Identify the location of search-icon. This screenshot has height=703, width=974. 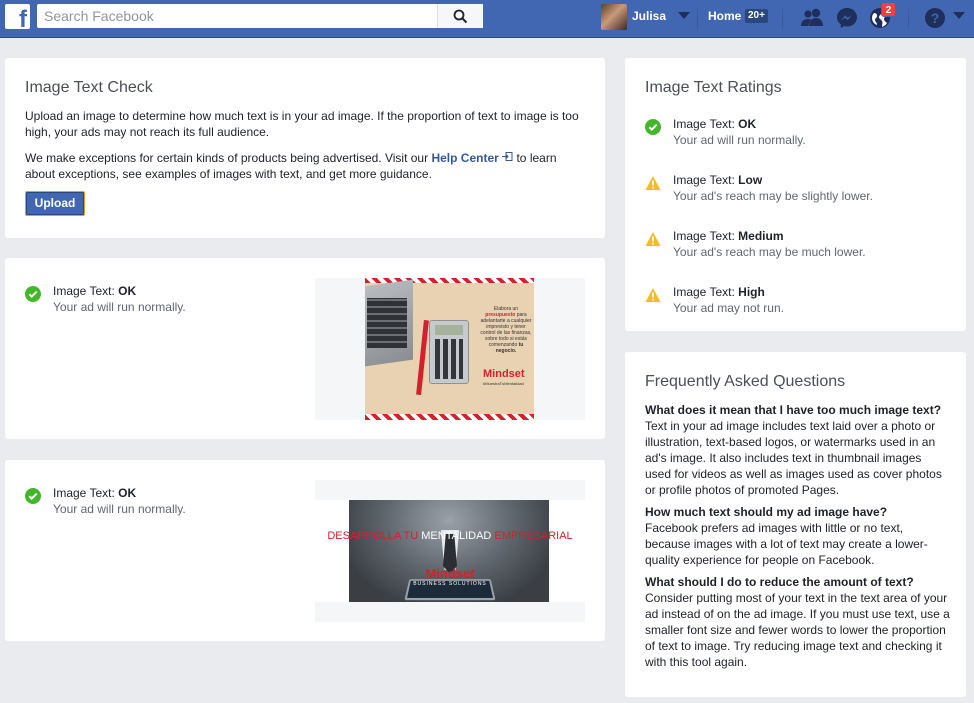
(460, 16).